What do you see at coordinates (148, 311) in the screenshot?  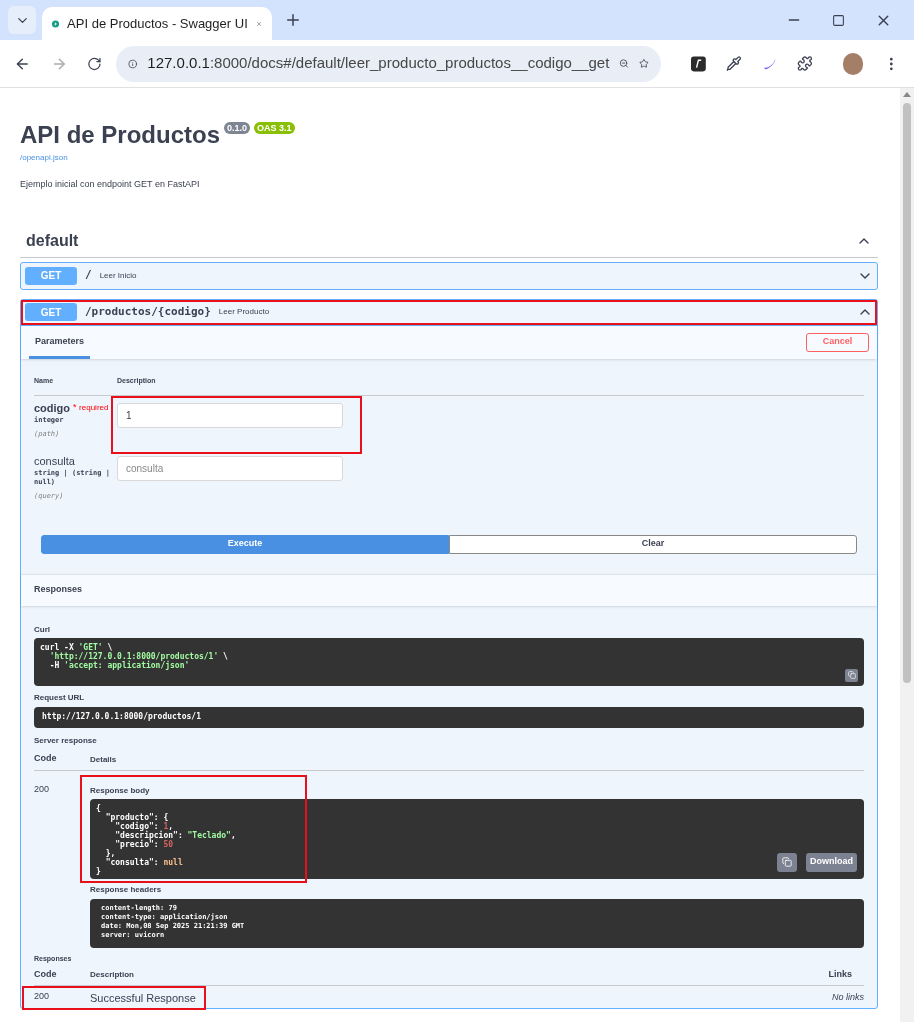 I see `endpoint-path: /productos/{codigo}` at bounding box center [148, 311].